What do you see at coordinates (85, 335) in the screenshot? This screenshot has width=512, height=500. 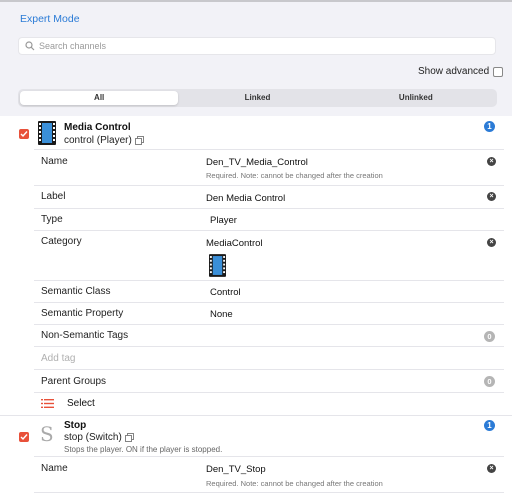 I see `non-semantic-tags-label: Non-Semantic Tags` at bounding box center [85, 335].